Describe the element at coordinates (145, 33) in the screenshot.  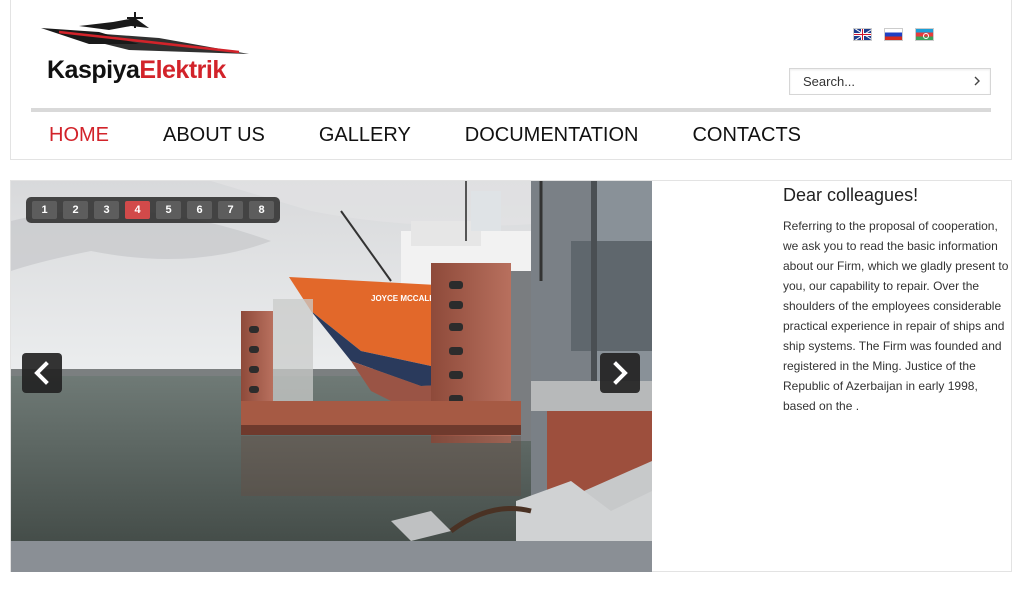
I see `ship-logo-icon` at that location.